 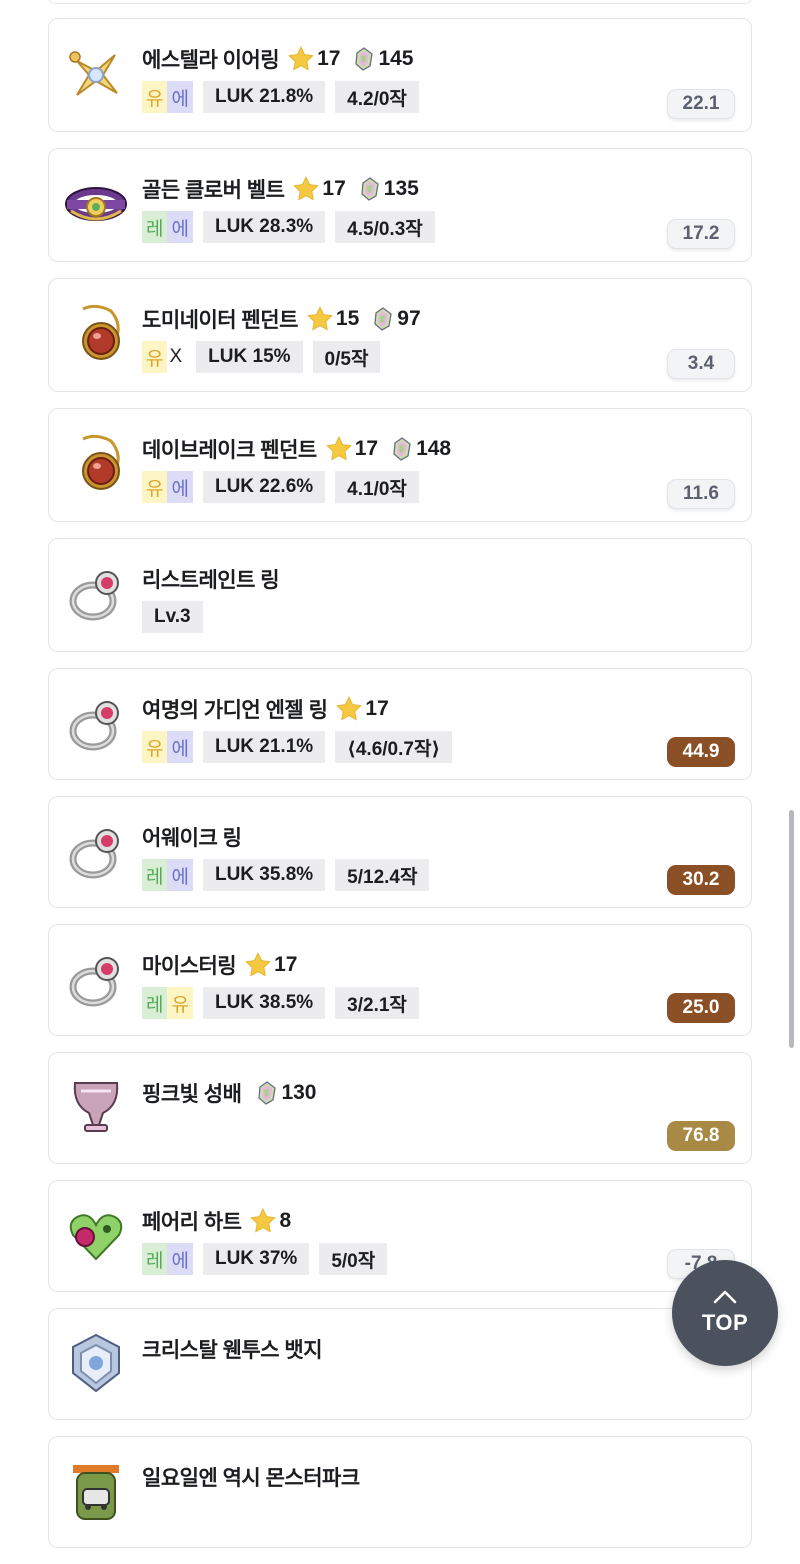 I want to click on stat-tag: LUK 38.5%, so click(x=264, y=1003).